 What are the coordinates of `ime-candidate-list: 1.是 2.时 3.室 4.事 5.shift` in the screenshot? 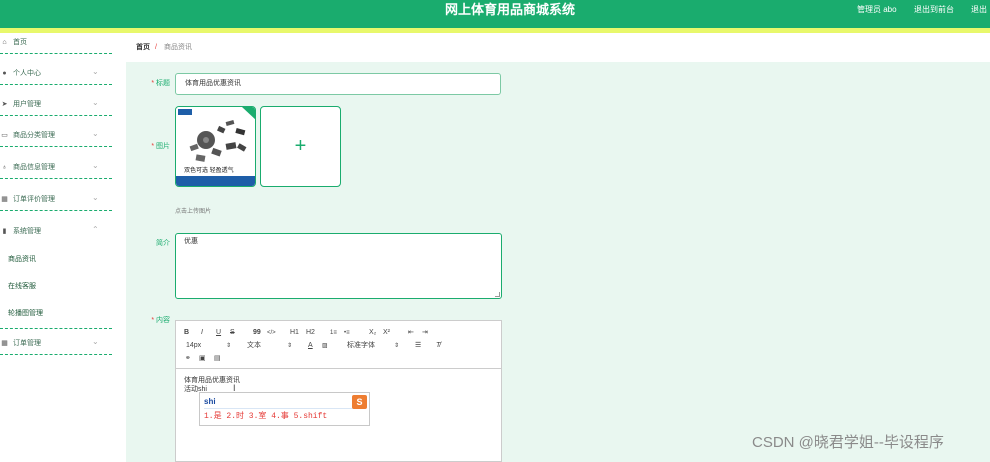 It's located at (265, 416).